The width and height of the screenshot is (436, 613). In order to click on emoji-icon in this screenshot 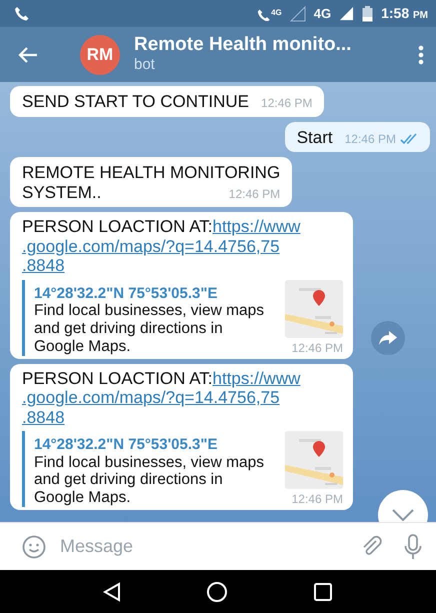, I will do `click(34, 546)`.